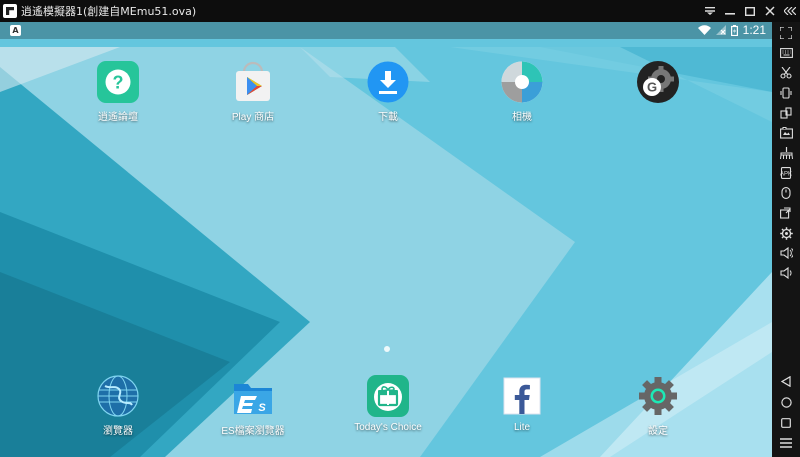 This screenshot has width=800, height=457. I want to click on app-label: 相機, so click(522, 117).